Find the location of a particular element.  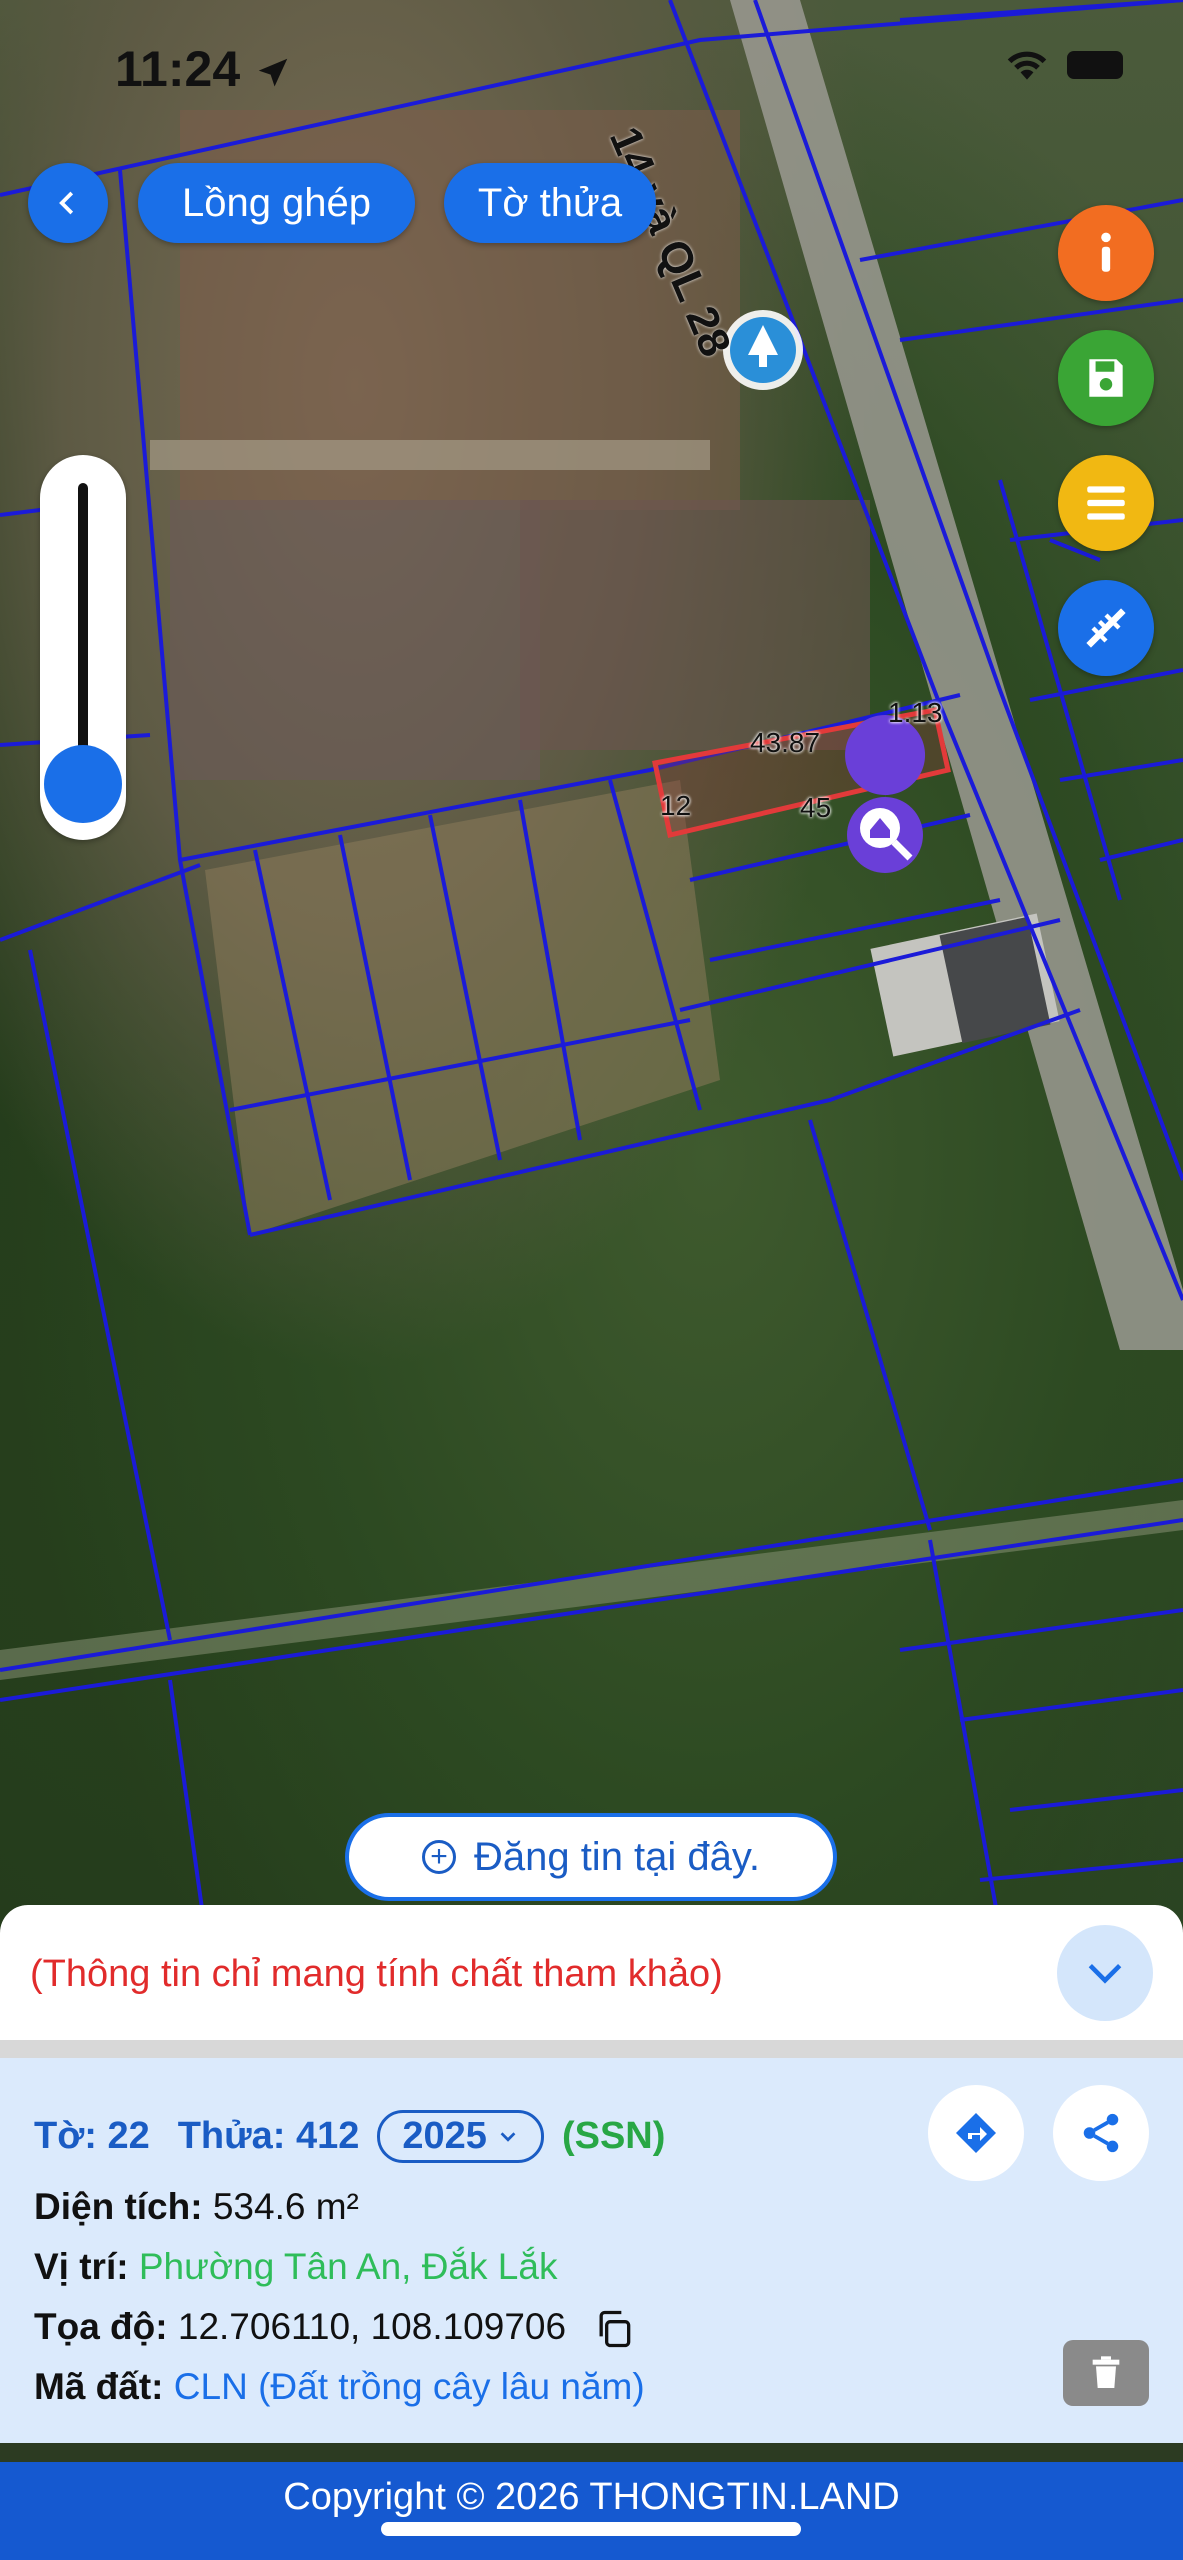

area-row: Diện tích: 534.6 m² is located at coordinates (196, 2207).